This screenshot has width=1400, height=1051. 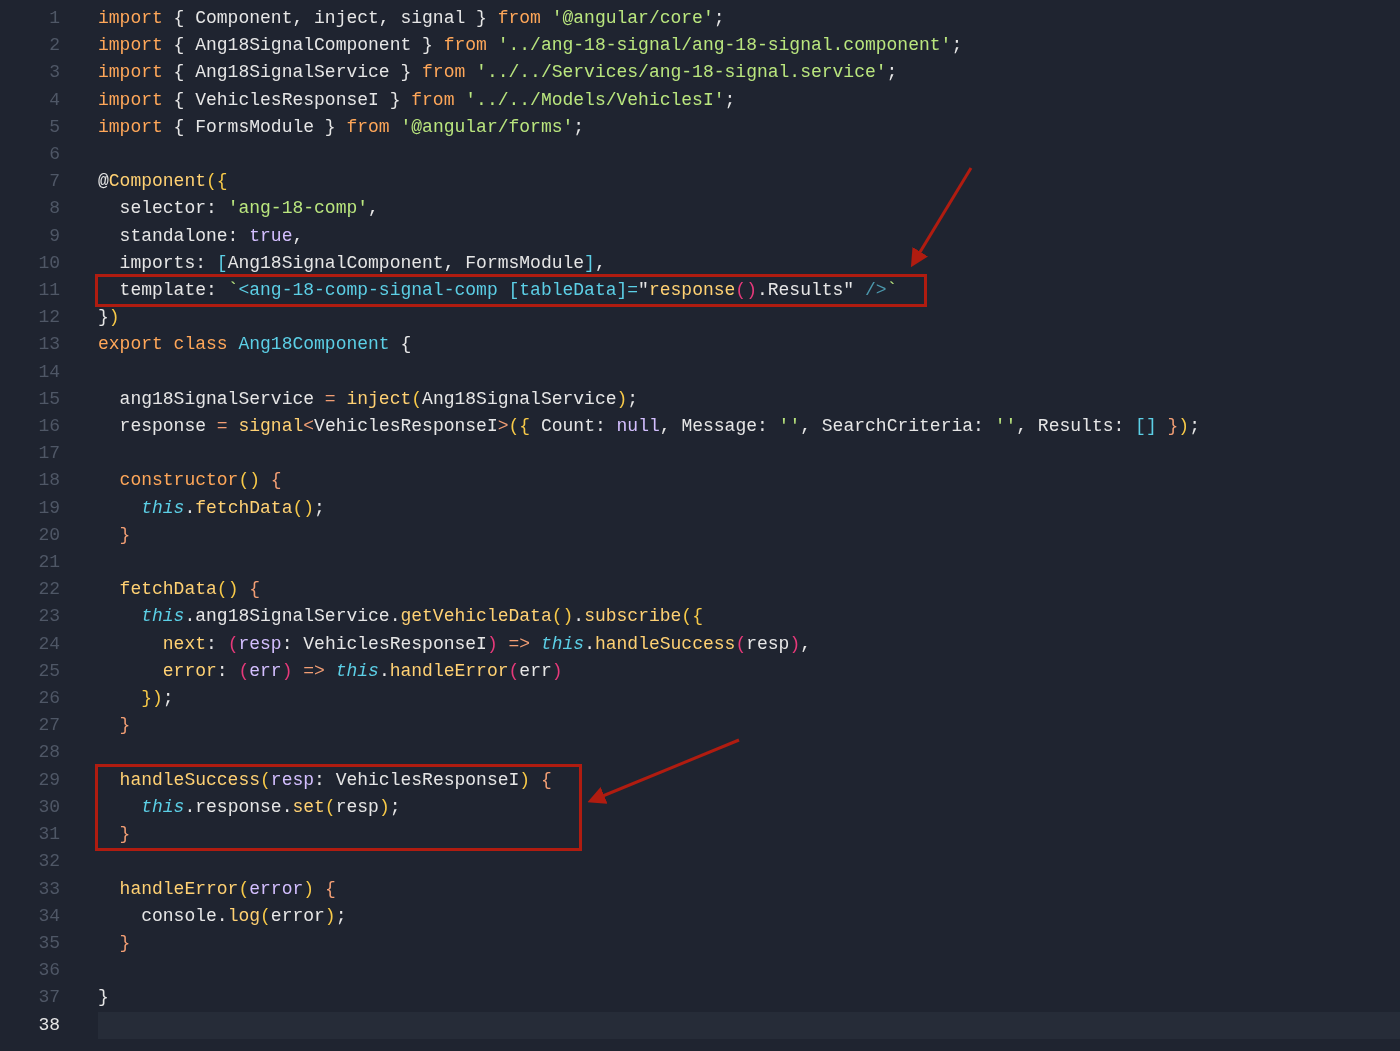 What do you see at coordinates (227, 889) in the screenshot?
I see `code-line: handleError(error) {` at bounding box center [227, 889].